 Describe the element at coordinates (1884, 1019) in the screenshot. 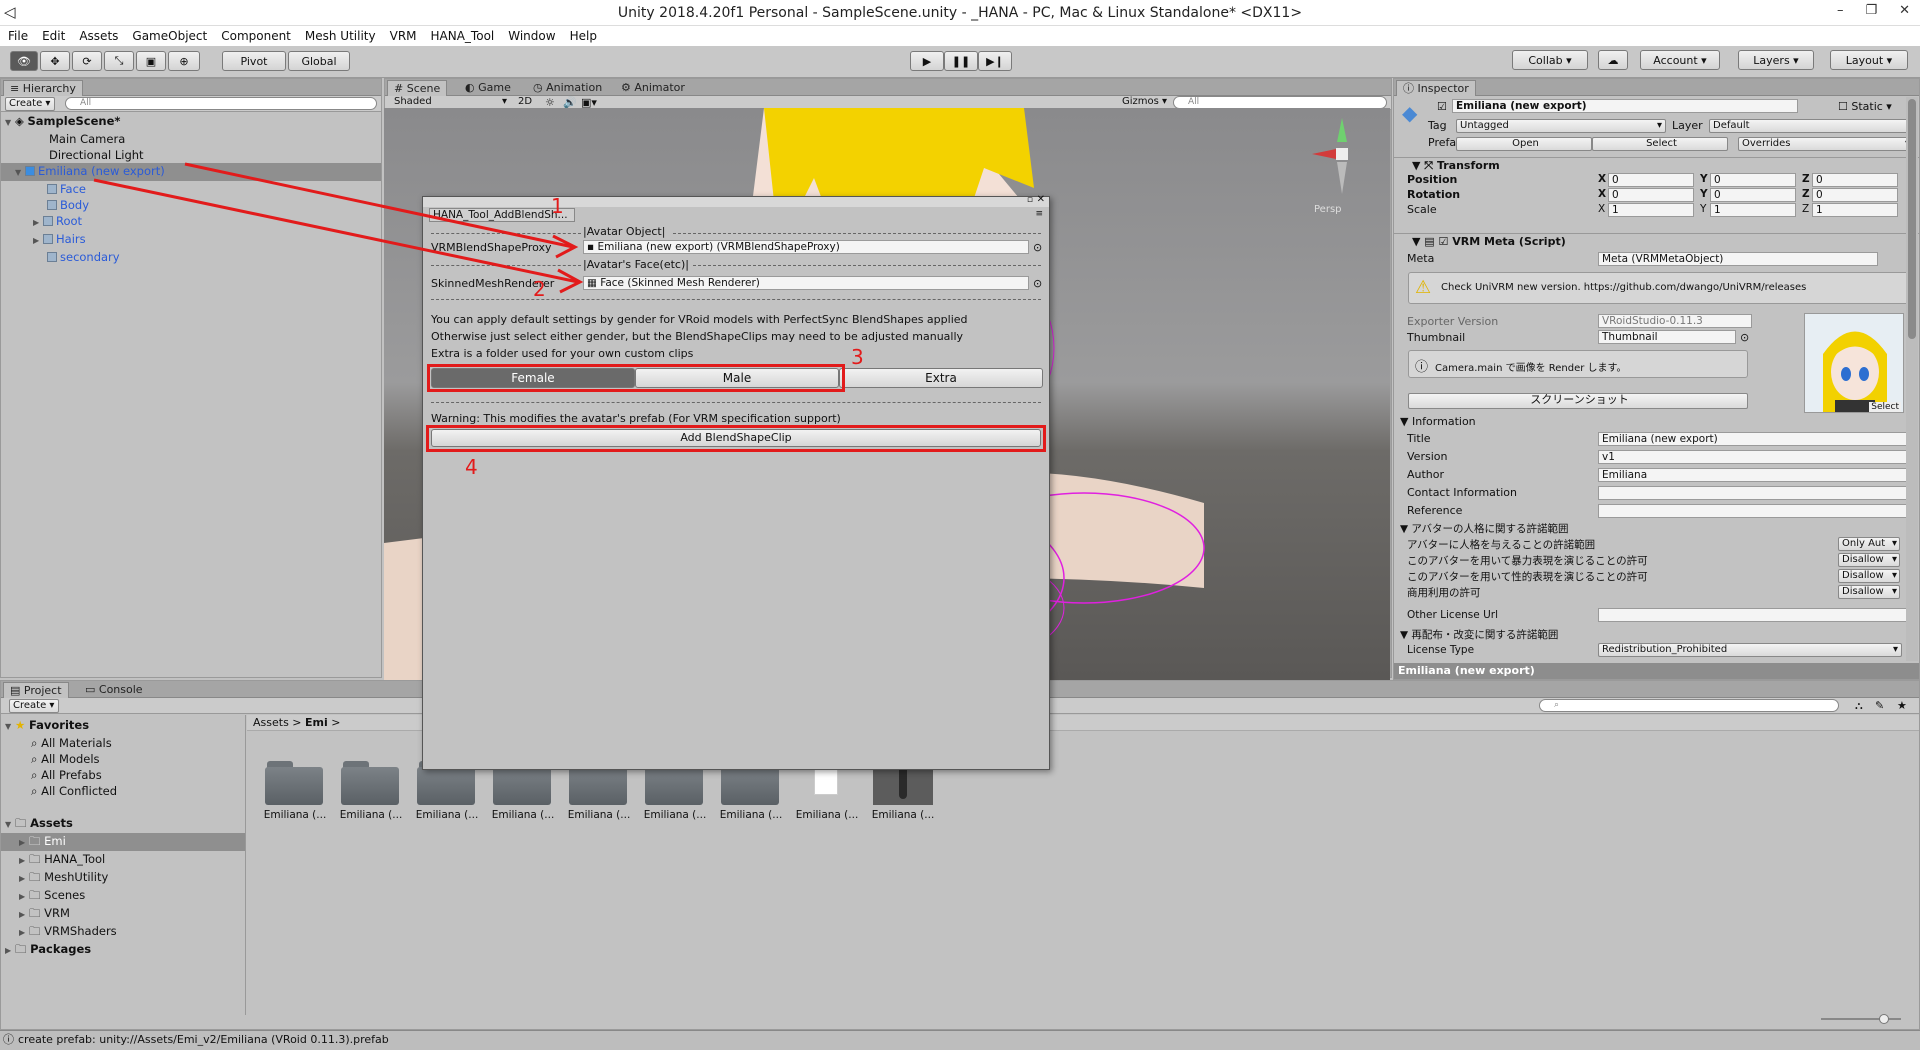

I see `zoom-slider-handle` at that location.